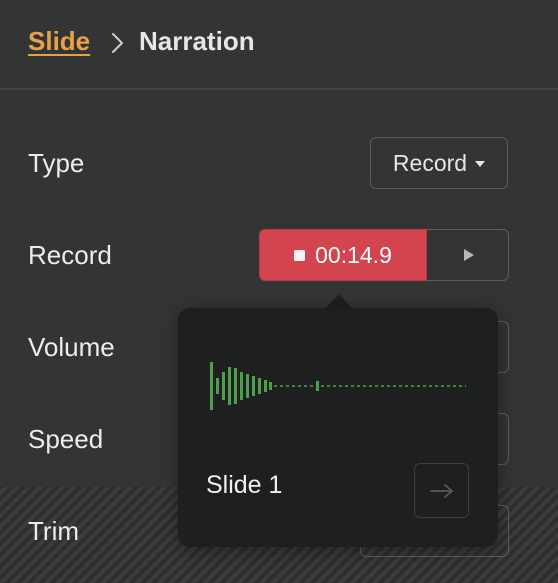 This screenshot has width=558, height=583. What do you see at coordinates (71, 347) in the screenshot?
I see `volume-label: Volume` at bounding box center [71, 347].